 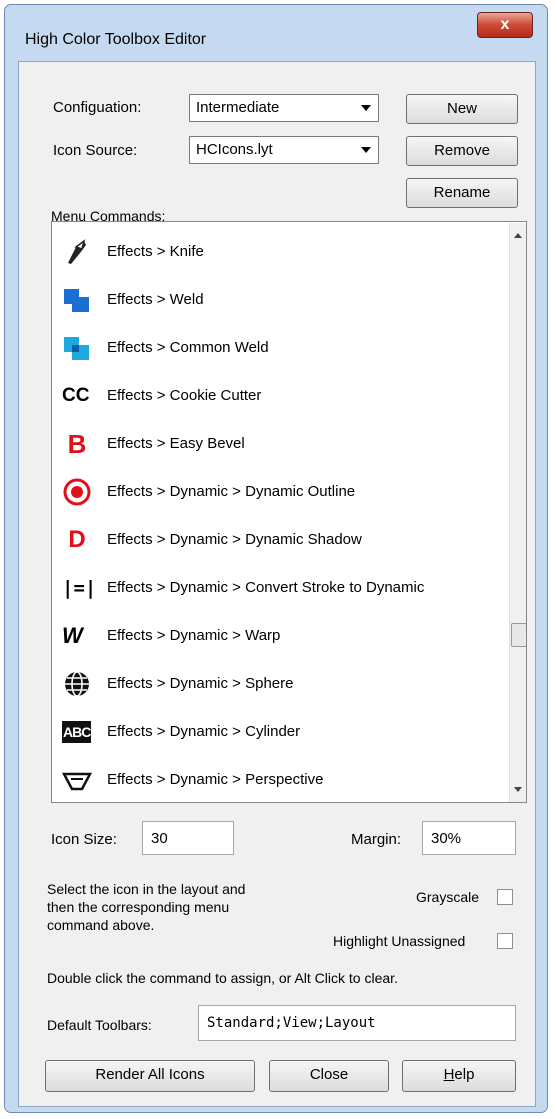 I want to click on list-item: Effects > Dynamic > Sphere, so click(x=272, y=685).